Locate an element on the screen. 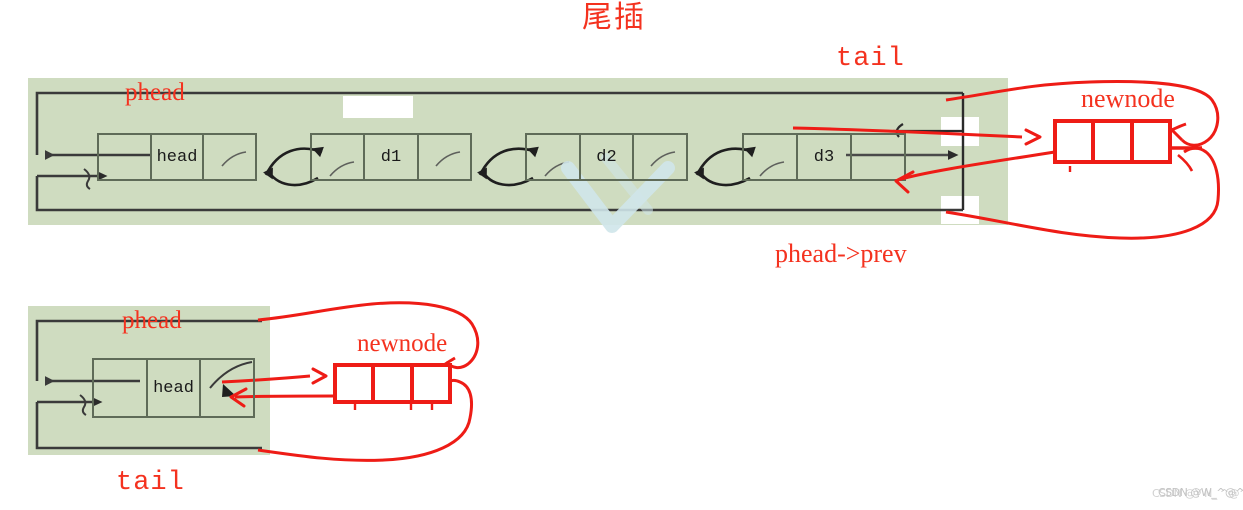 The width and height of the screenshot is (1243, 510). label-tail-bottom: tail is located at coordinates (150, 483).